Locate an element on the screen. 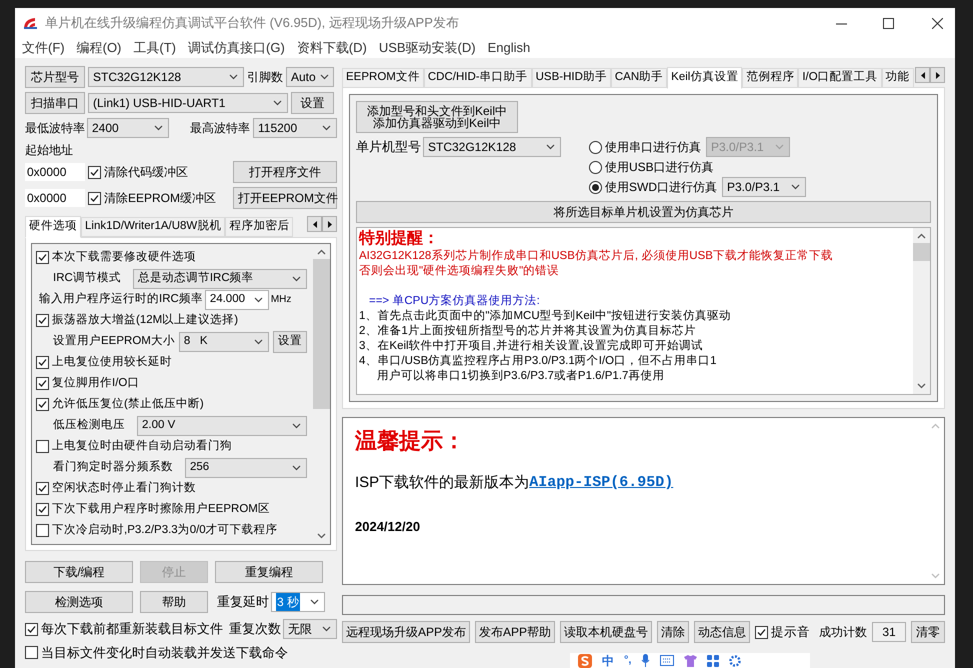  tab: EEPROM文件 is located at coordinates (383, 78).